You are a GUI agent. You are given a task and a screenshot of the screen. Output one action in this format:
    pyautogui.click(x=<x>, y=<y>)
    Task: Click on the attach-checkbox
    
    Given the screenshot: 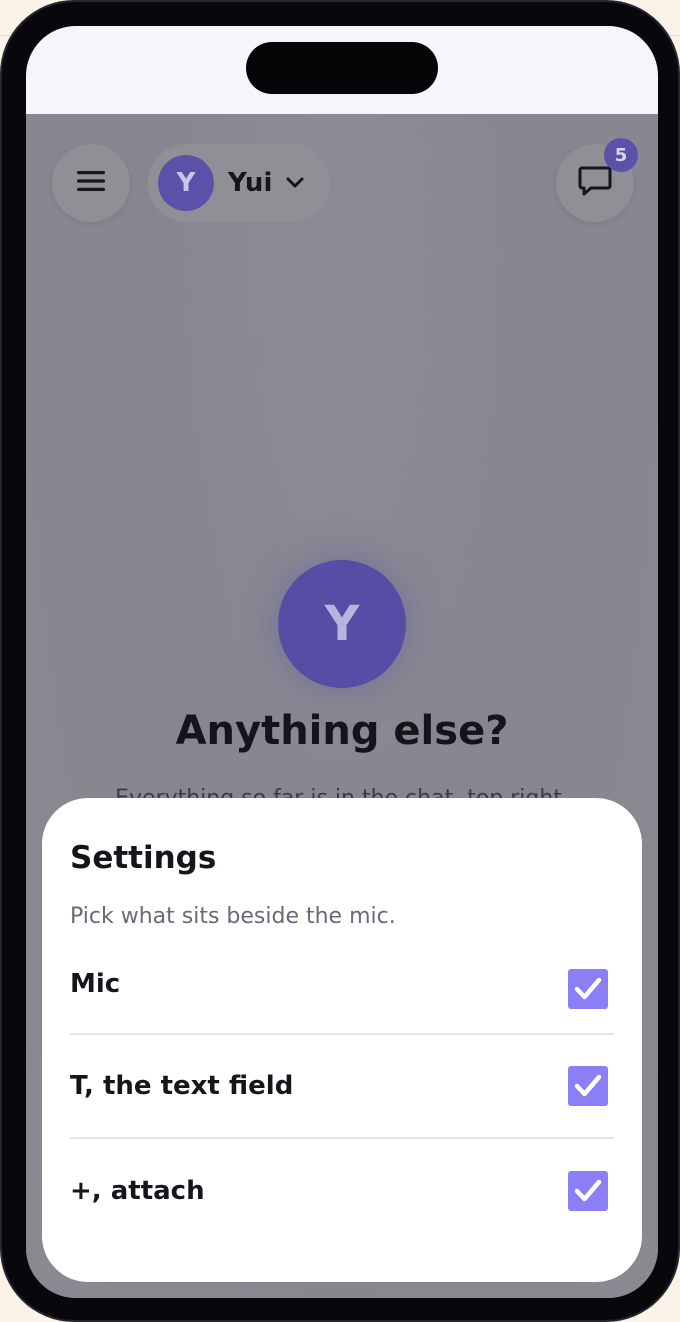 What is the action you would take?
    pyautogui.click(x=588, y=1191)
    